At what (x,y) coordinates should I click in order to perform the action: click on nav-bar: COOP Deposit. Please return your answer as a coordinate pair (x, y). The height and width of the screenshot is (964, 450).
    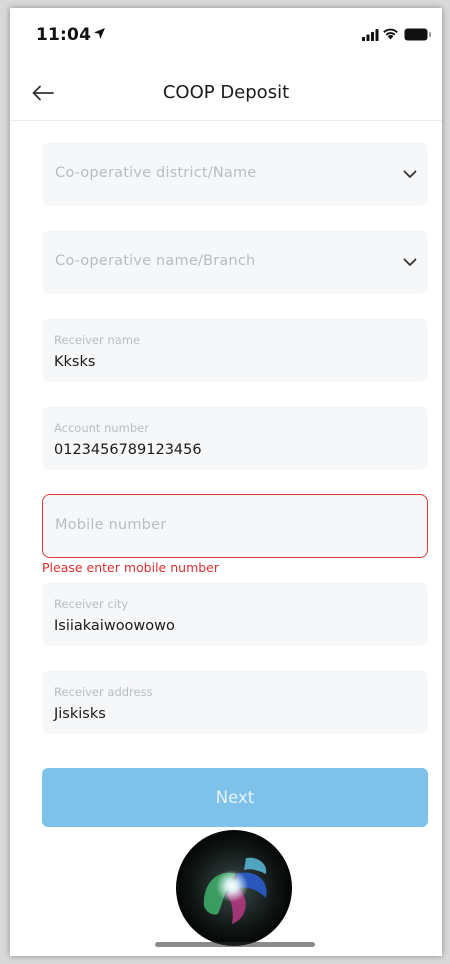
    Looking at the image, I should click on (226, 93).